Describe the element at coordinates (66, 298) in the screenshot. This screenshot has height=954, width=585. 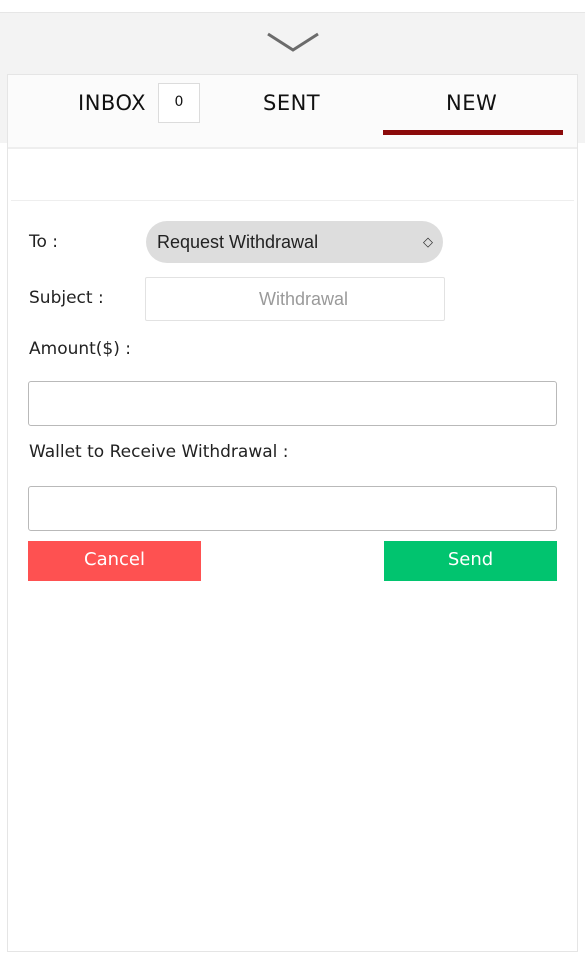
I see `subject-label: Subject :` at that location.